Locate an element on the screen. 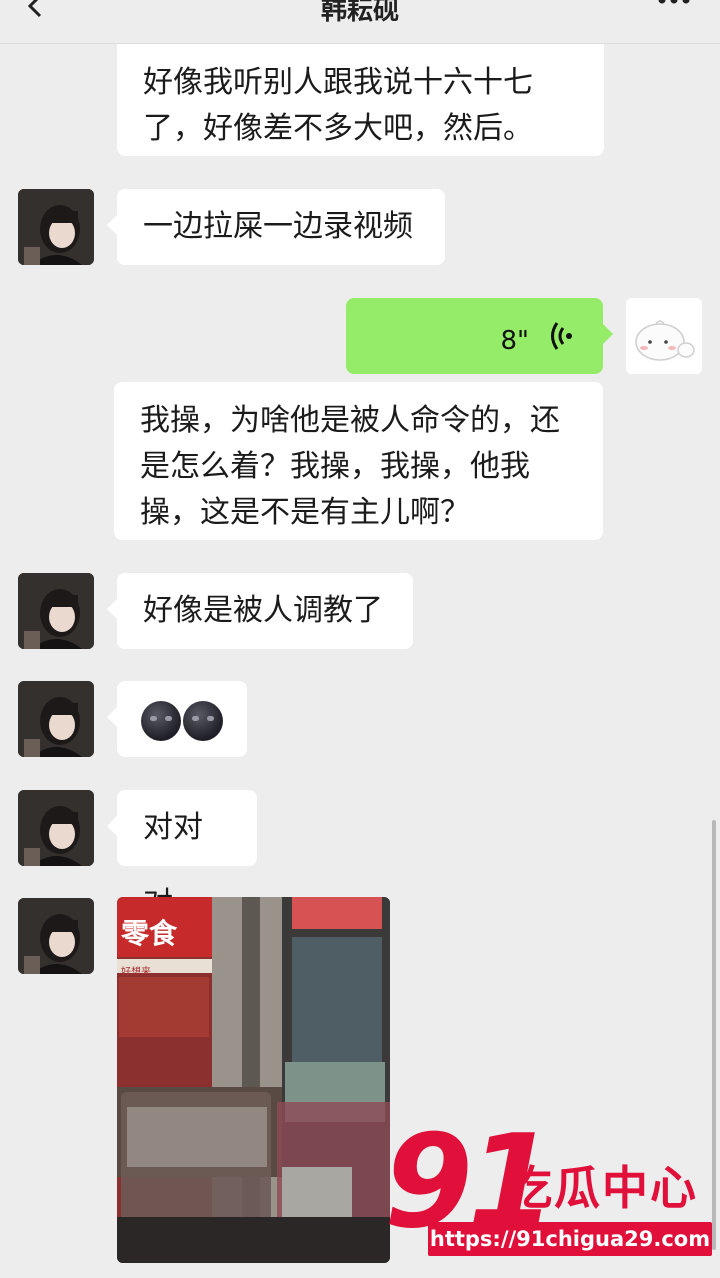 This screenshot has height=1278, width=720. voice-message-bubble: 8" is located at coordinates (479, 336).